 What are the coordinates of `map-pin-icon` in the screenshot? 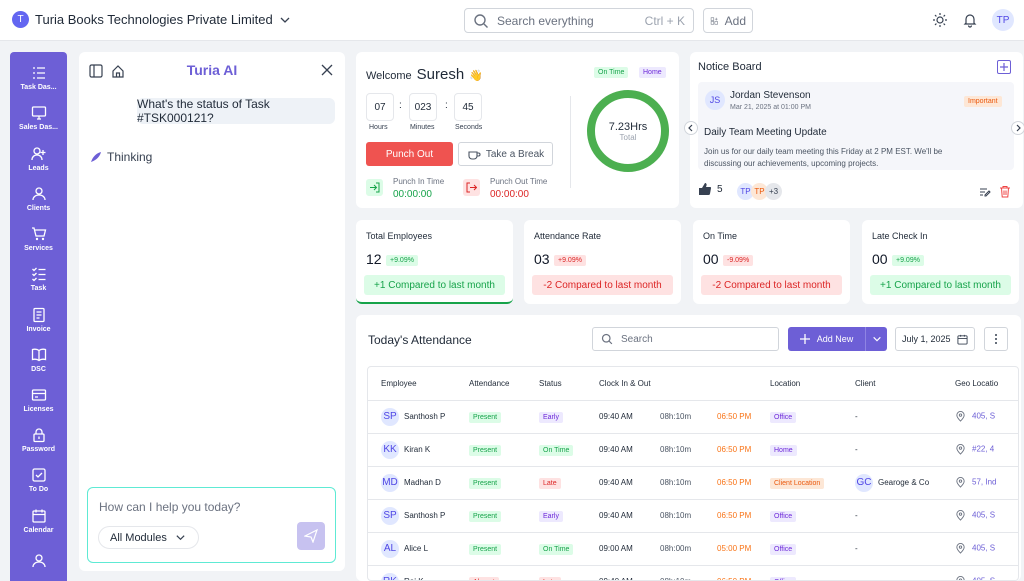 It's located at (960, 515).